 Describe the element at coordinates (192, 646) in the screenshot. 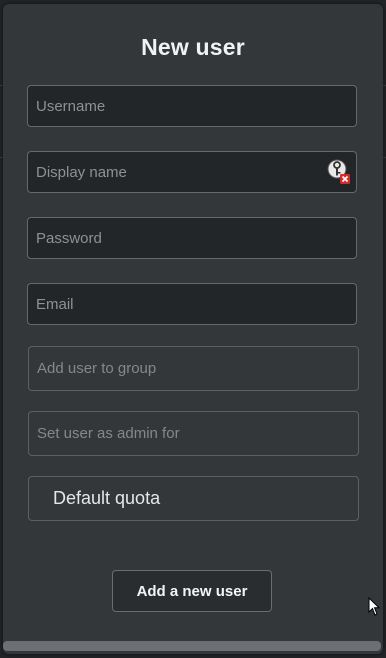

I see `horizontal-scrollbar` at that location.